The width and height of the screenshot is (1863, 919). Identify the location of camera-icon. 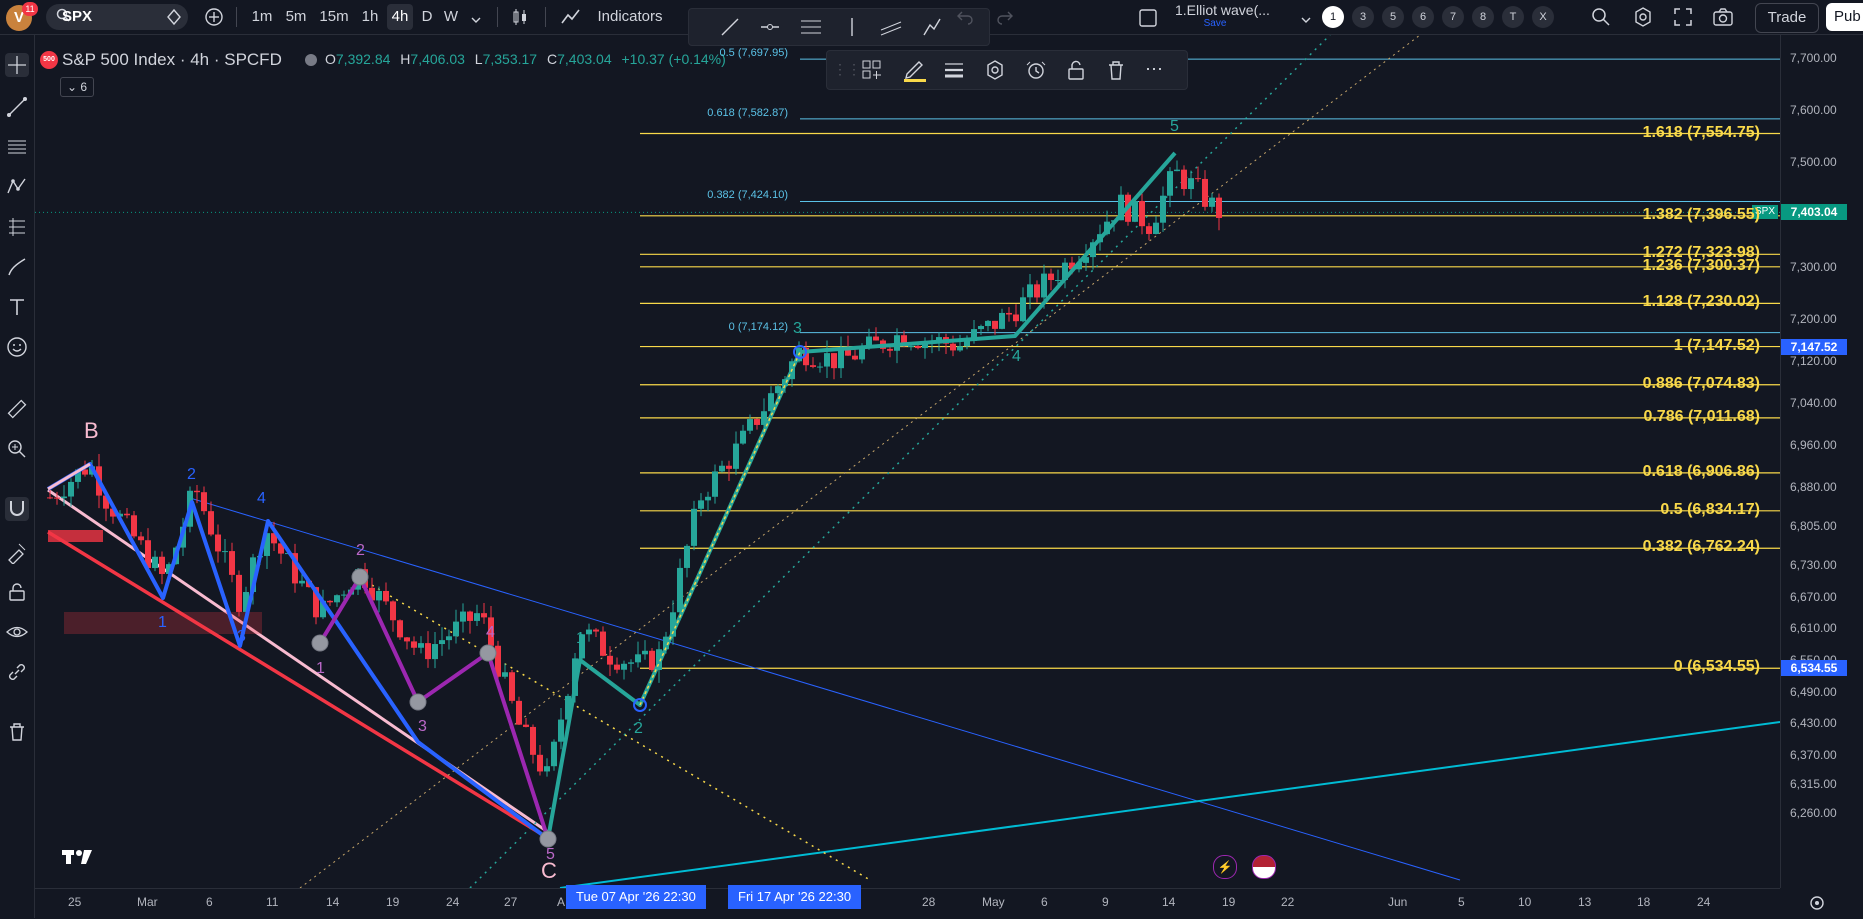
(1723, 19).